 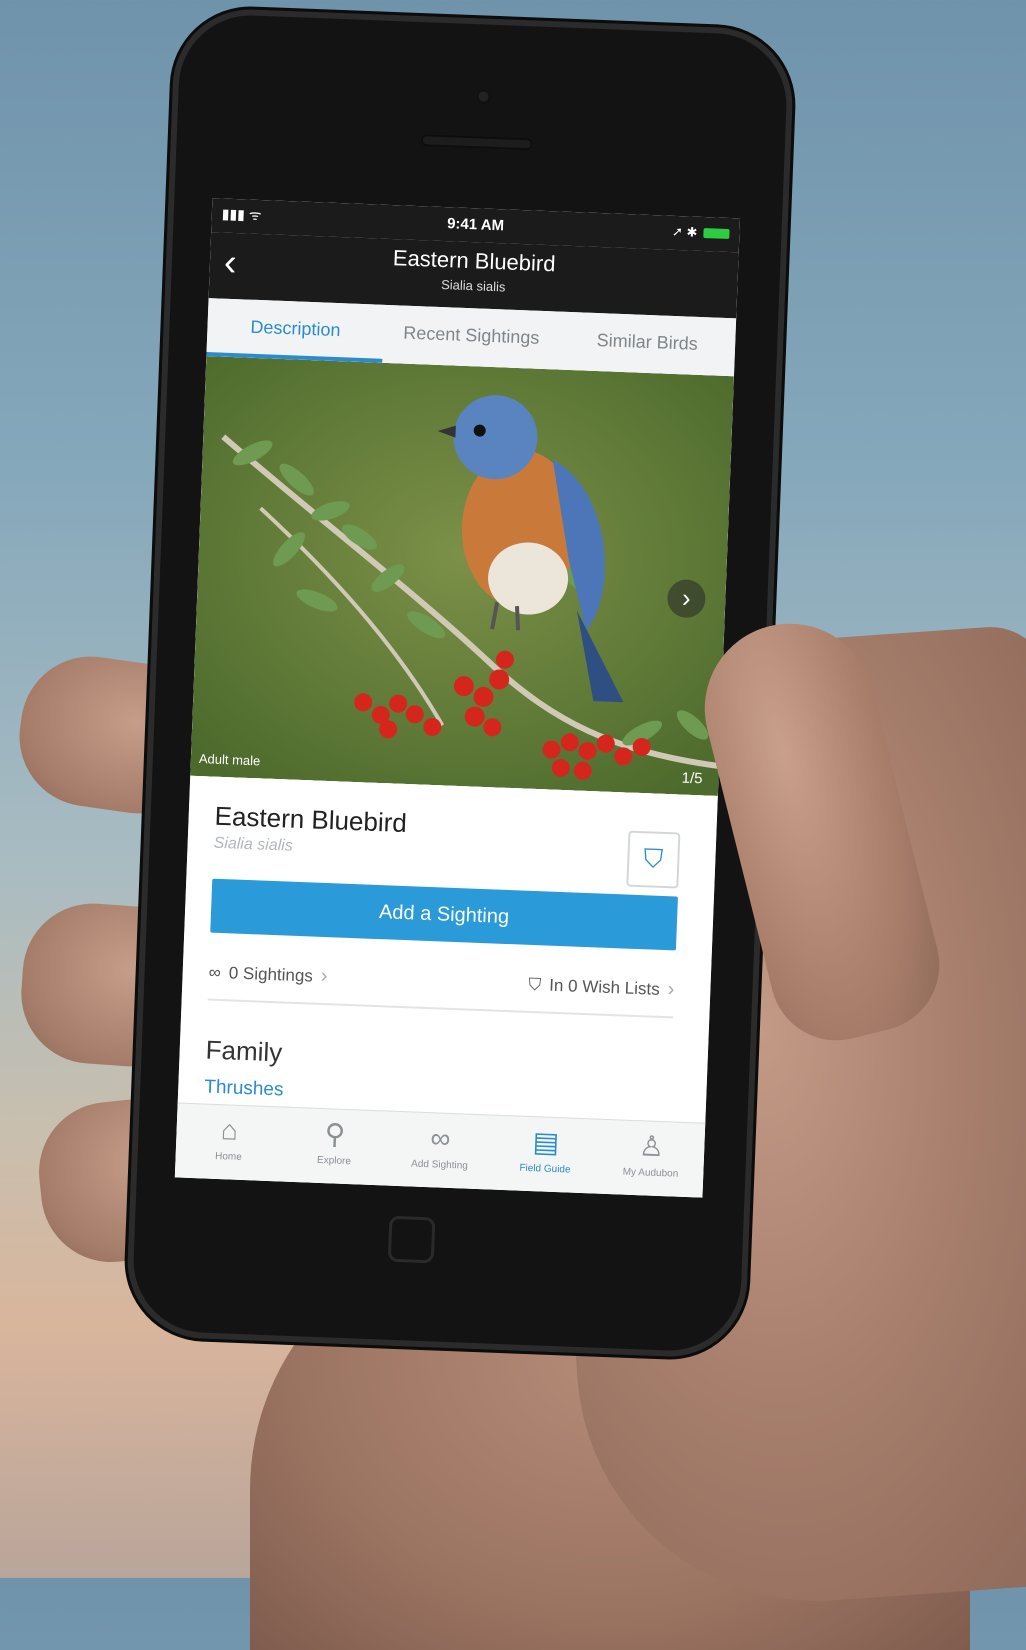 I want to click on status-indicators: ➚ ✱, so click(x=701, y=233).